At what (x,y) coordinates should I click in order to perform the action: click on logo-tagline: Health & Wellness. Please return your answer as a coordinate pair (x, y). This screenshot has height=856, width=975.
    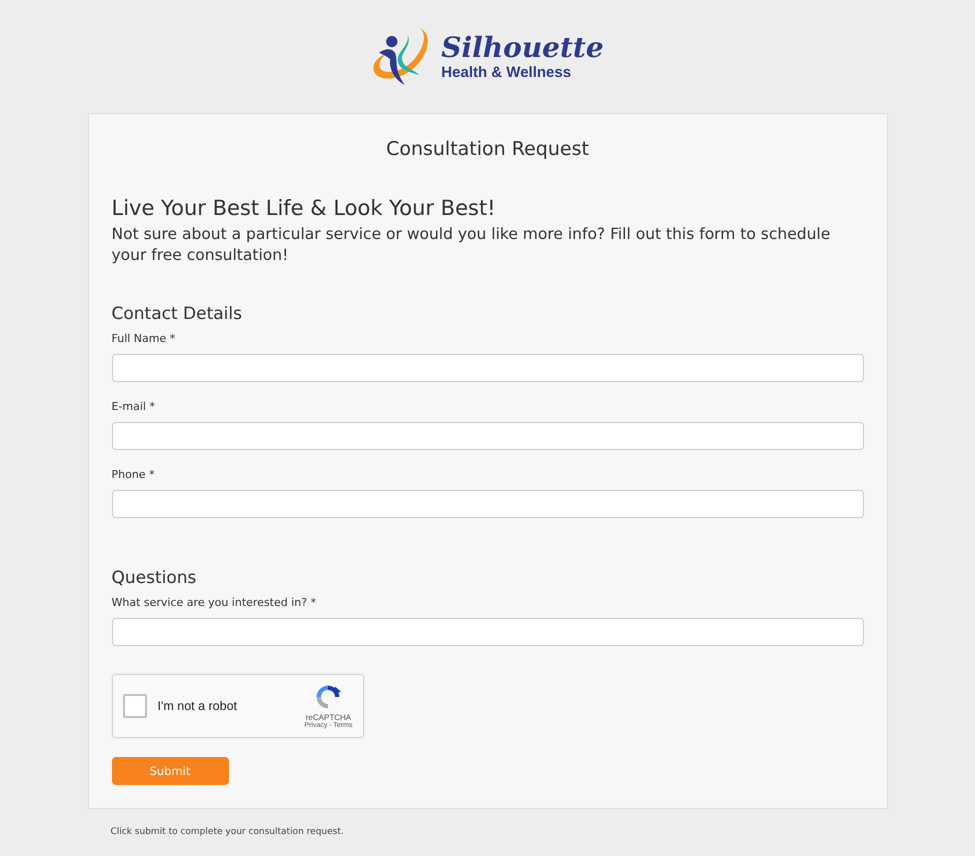
    Looking at the image, I should click on (506, 72).